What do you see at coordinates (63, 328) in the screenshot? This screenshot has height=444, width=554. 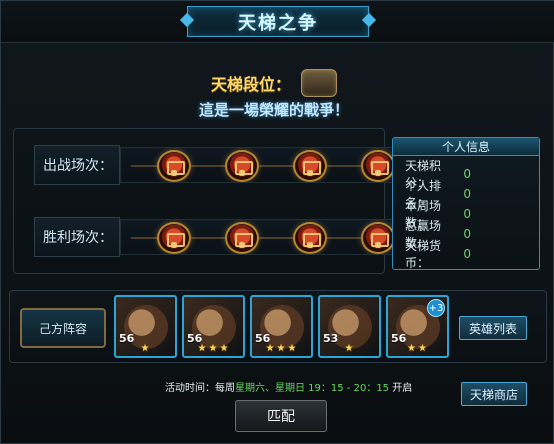 I see `team-lineup-button: 己方阵容` at bounding box center [63, 328].